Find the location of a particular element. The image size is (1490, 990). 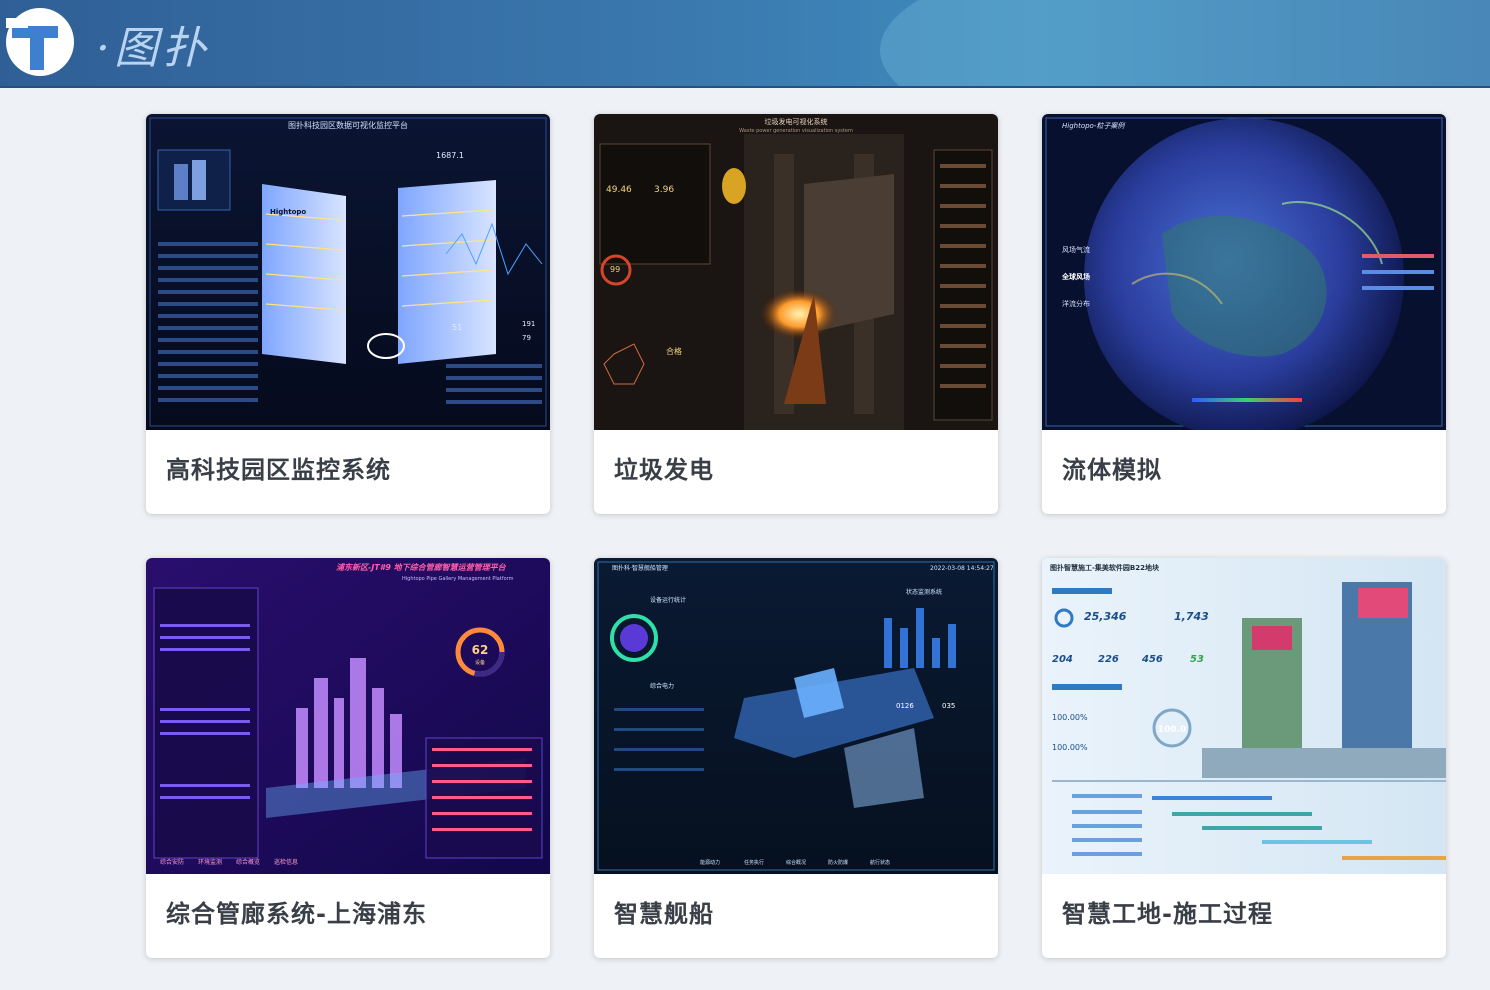

thumb-heading: 浦东新区-JT#9 地下综合管廊智慧运营管理平台 is located at coordinates (421, 567).